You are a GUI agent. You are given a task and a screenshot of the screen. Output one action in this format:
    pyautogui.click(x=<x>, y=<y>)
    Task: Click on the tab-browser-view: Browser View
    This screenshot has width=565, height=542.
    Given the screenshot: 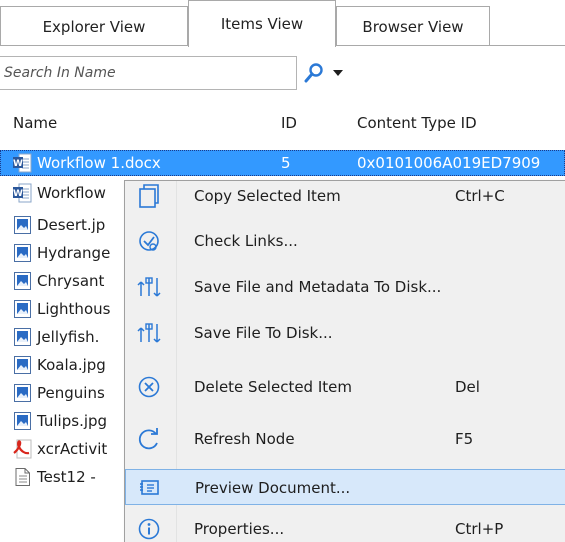 What is the action you would take?
    pyautogui.click(x=413, y=26)
    